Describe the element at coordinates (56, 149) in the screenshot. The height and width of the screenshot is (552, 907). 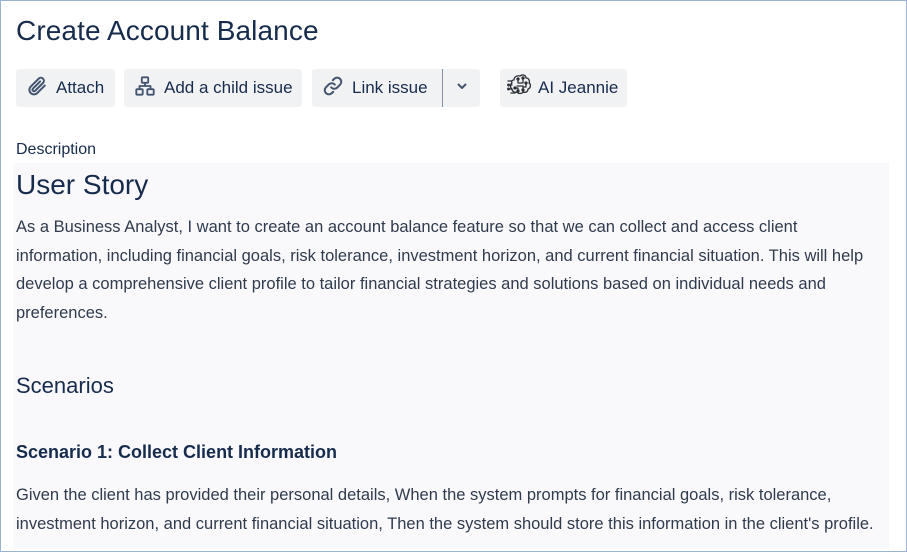
I see `description-label: Description` at that location.